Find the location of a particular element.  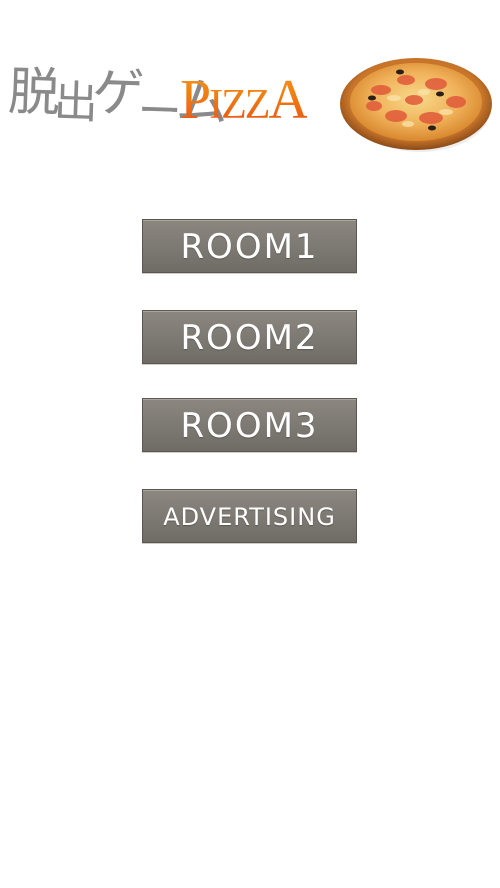

title-char: 脱 is located at coordinates (31, 93).